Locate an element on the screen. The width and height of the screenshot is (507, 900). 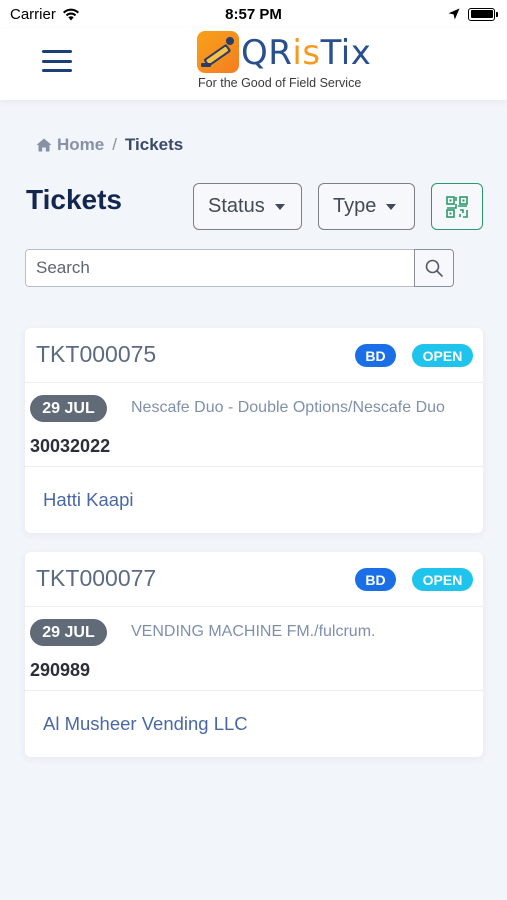
ticket-customer: Hatti Kaapi is located at coordinates (88, 499).